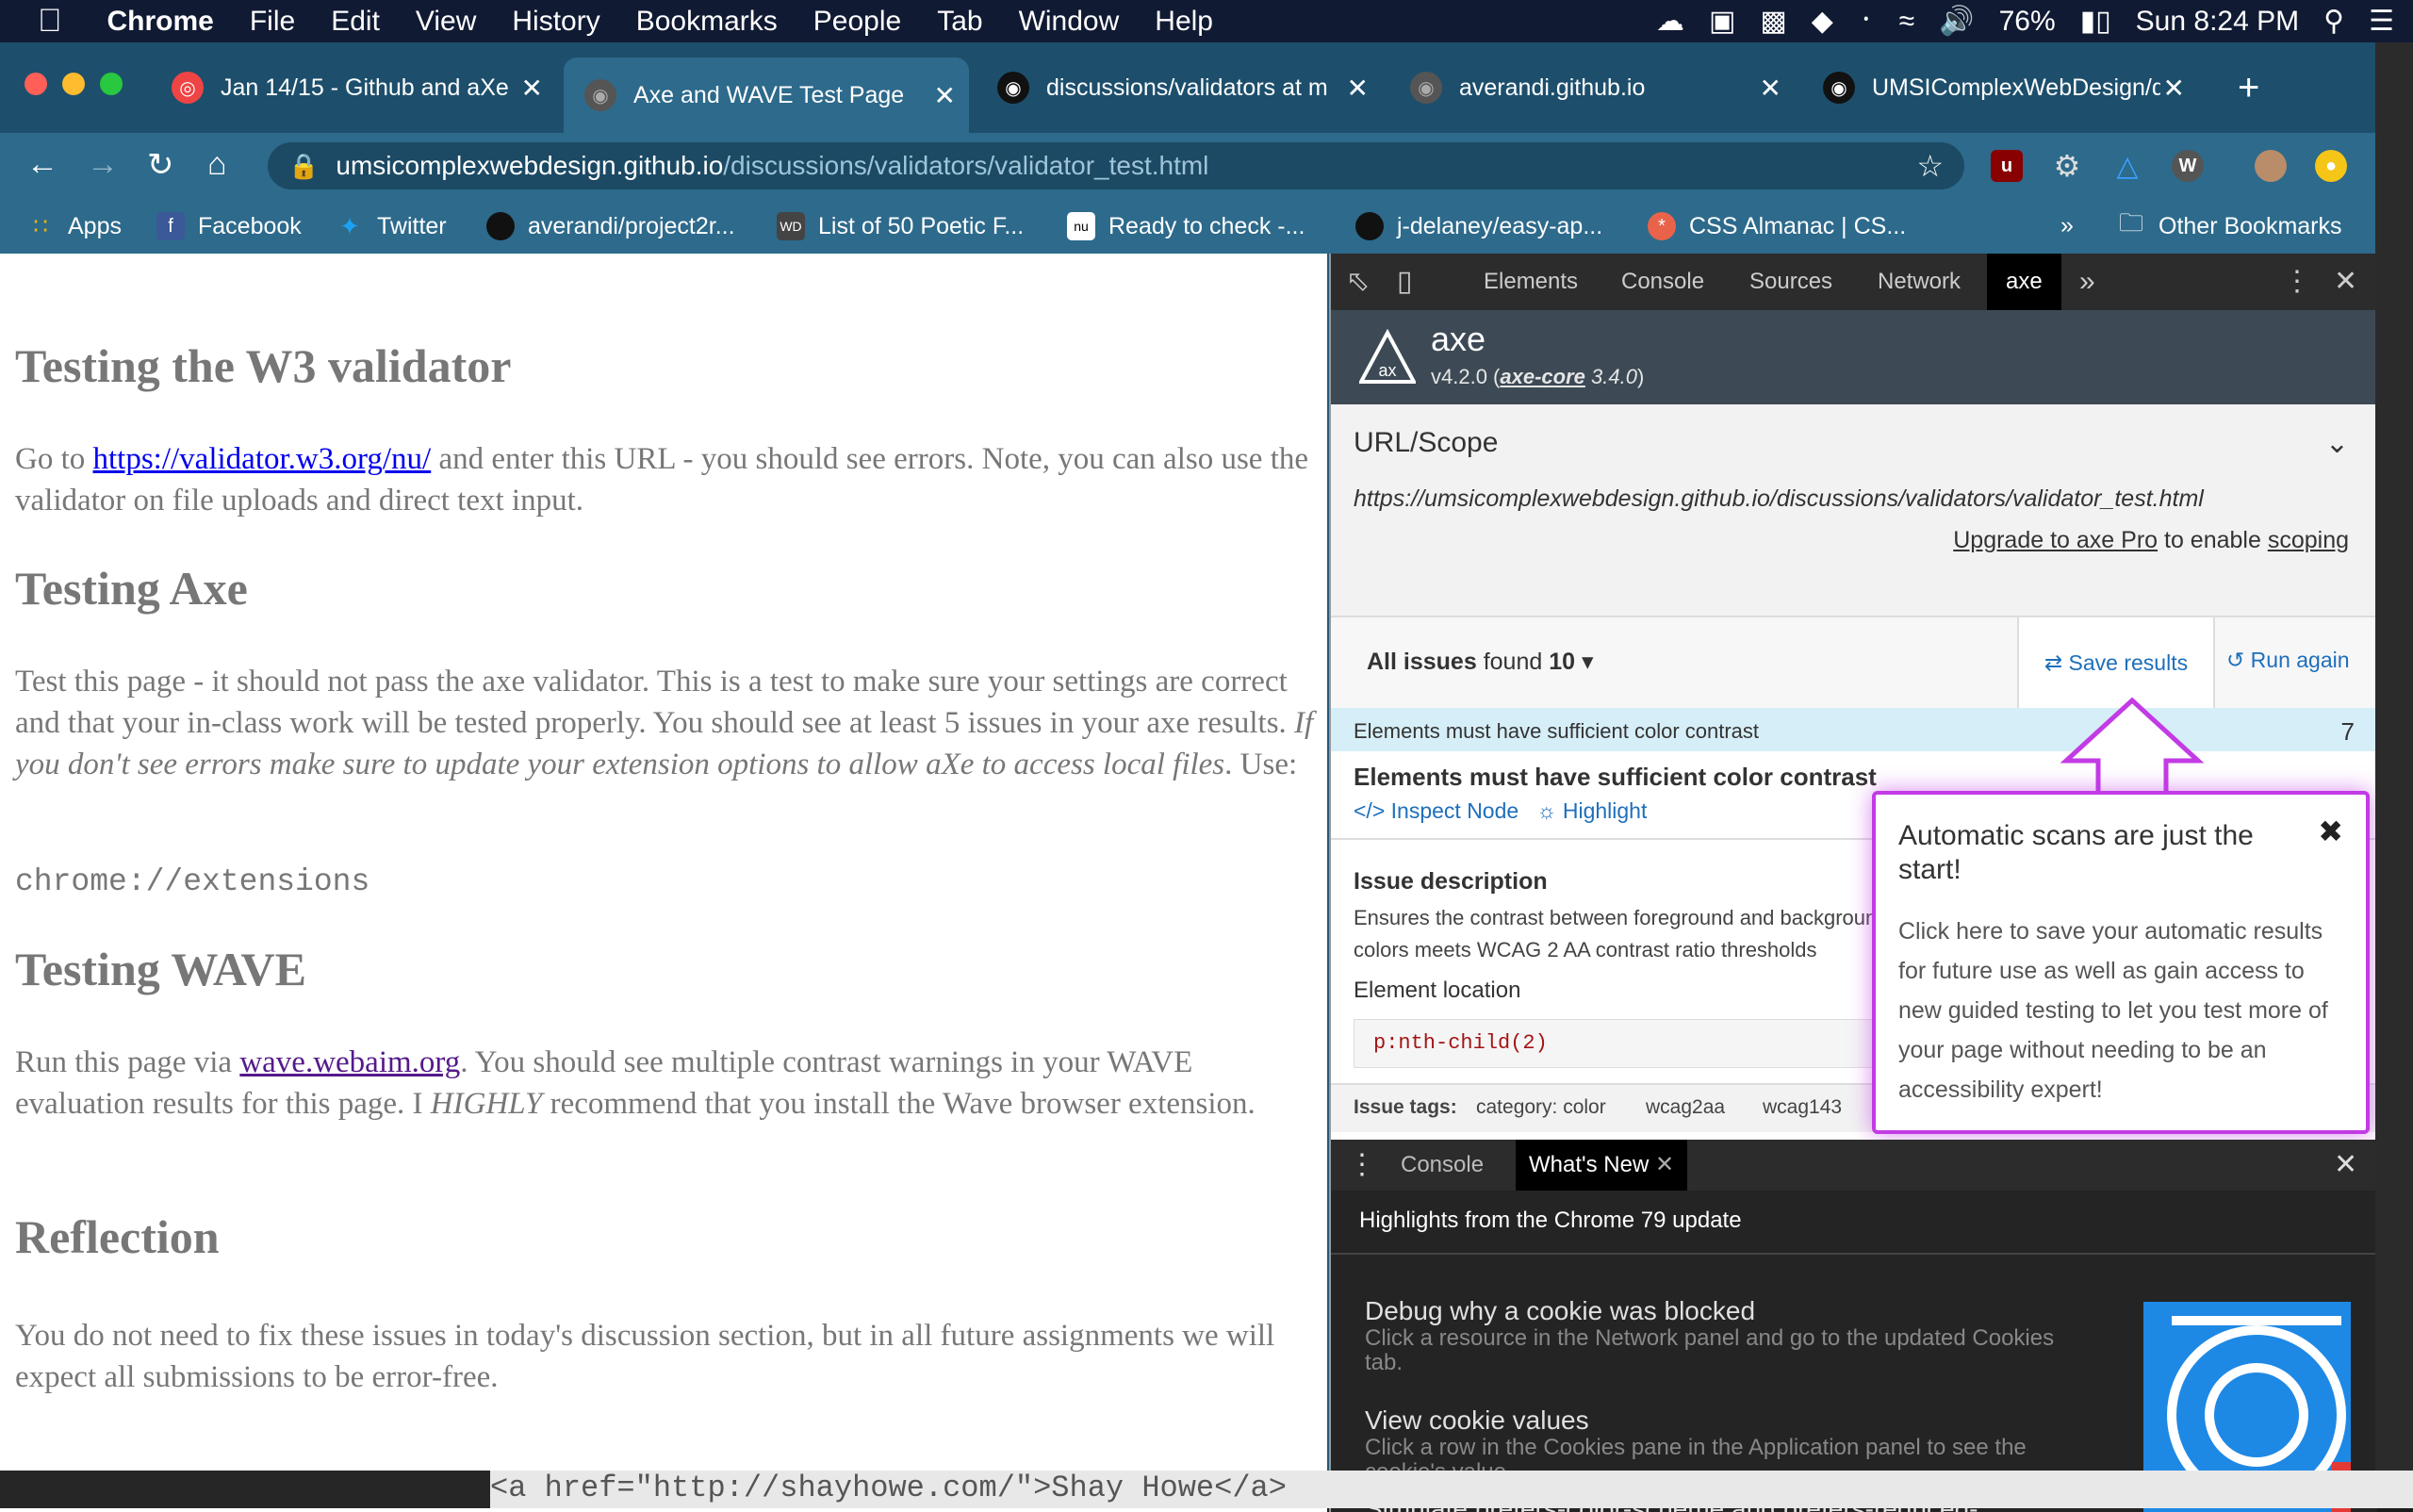 The image size is (2413, 1512). I want to click on drawer-menu-icon: ⋮, so click(1362, 1165).